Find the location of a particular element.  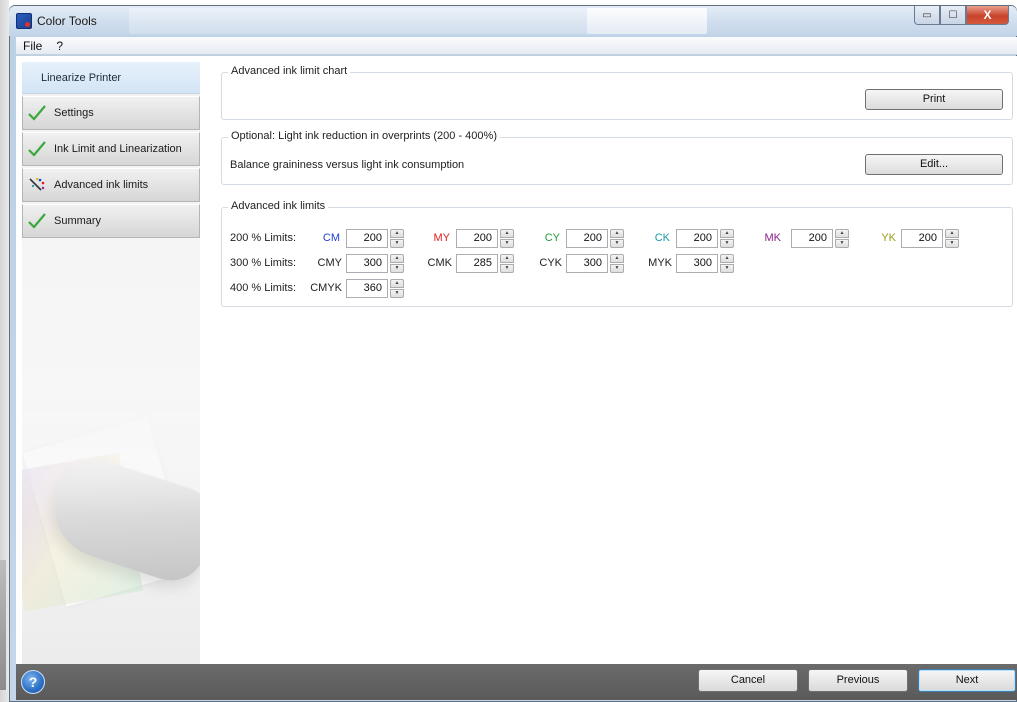

cyk-limit-input: 300 is located at coordinates (587, 263).